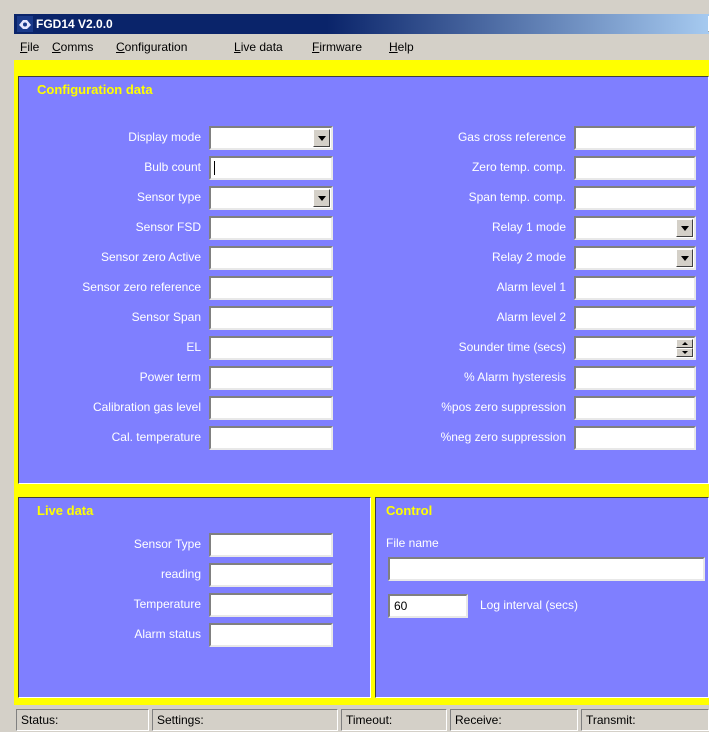  I want to click on sensor-type-label: Sensor type, so click(168, 197).